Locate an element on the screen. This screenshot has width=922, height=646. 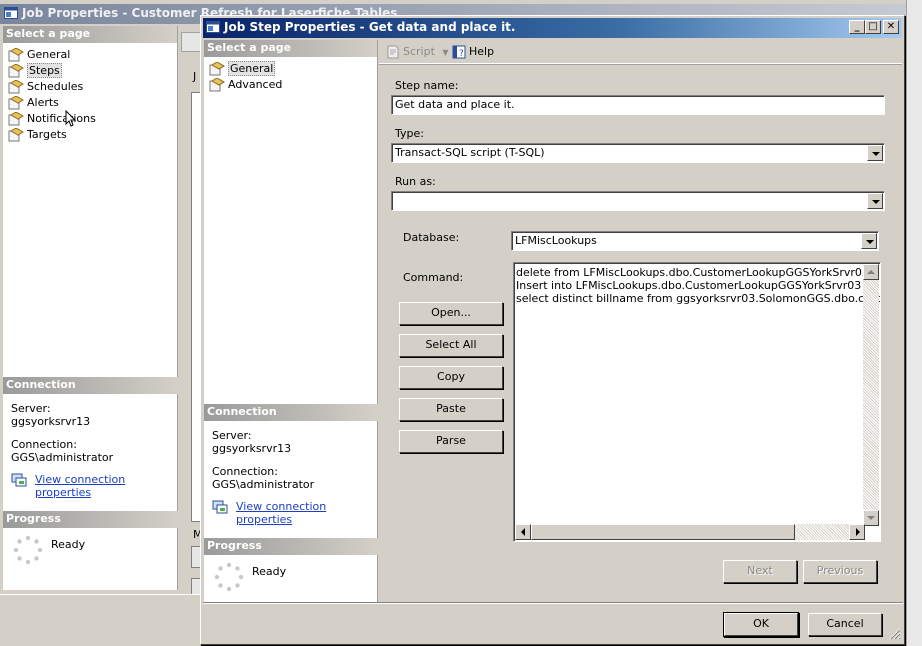
page-item-targets: Targets is located at coordinates (90, 135).